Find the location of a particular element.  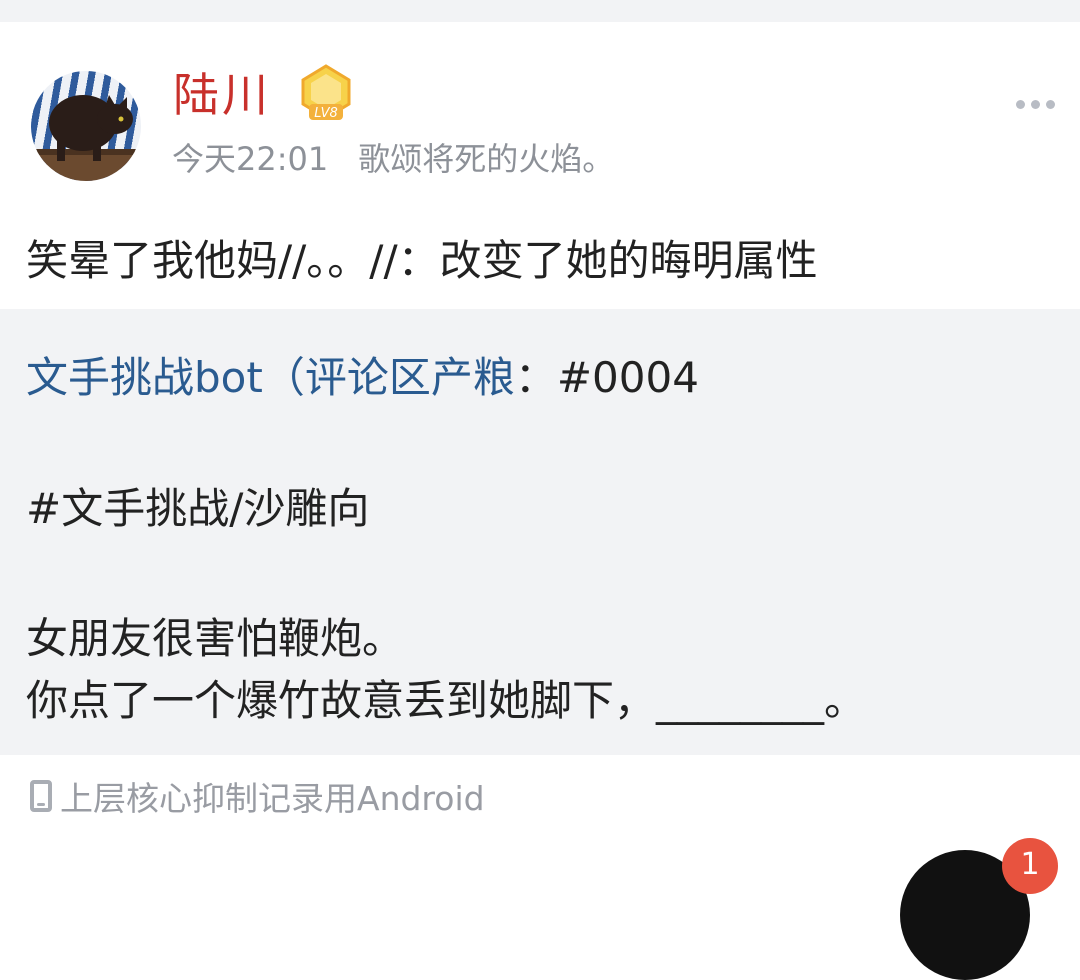

notification-badge: 1 is located at coordinates (1030, 866).